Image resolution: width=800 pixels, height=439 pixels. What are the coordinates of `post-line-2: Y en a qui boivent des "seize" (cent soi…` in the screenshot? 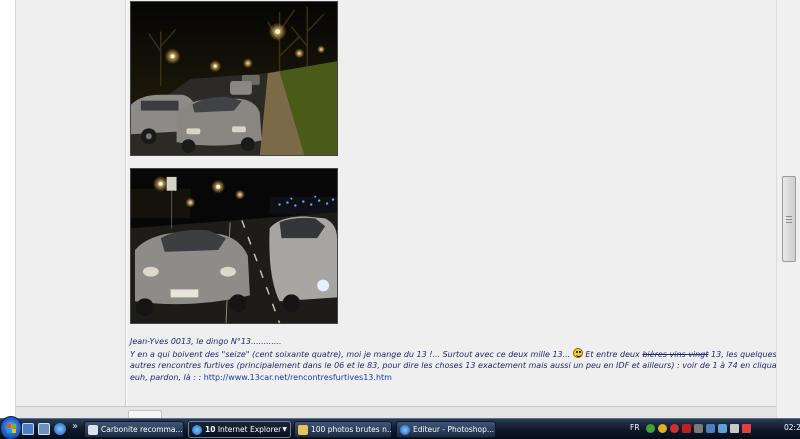 It's located at (453, 354).